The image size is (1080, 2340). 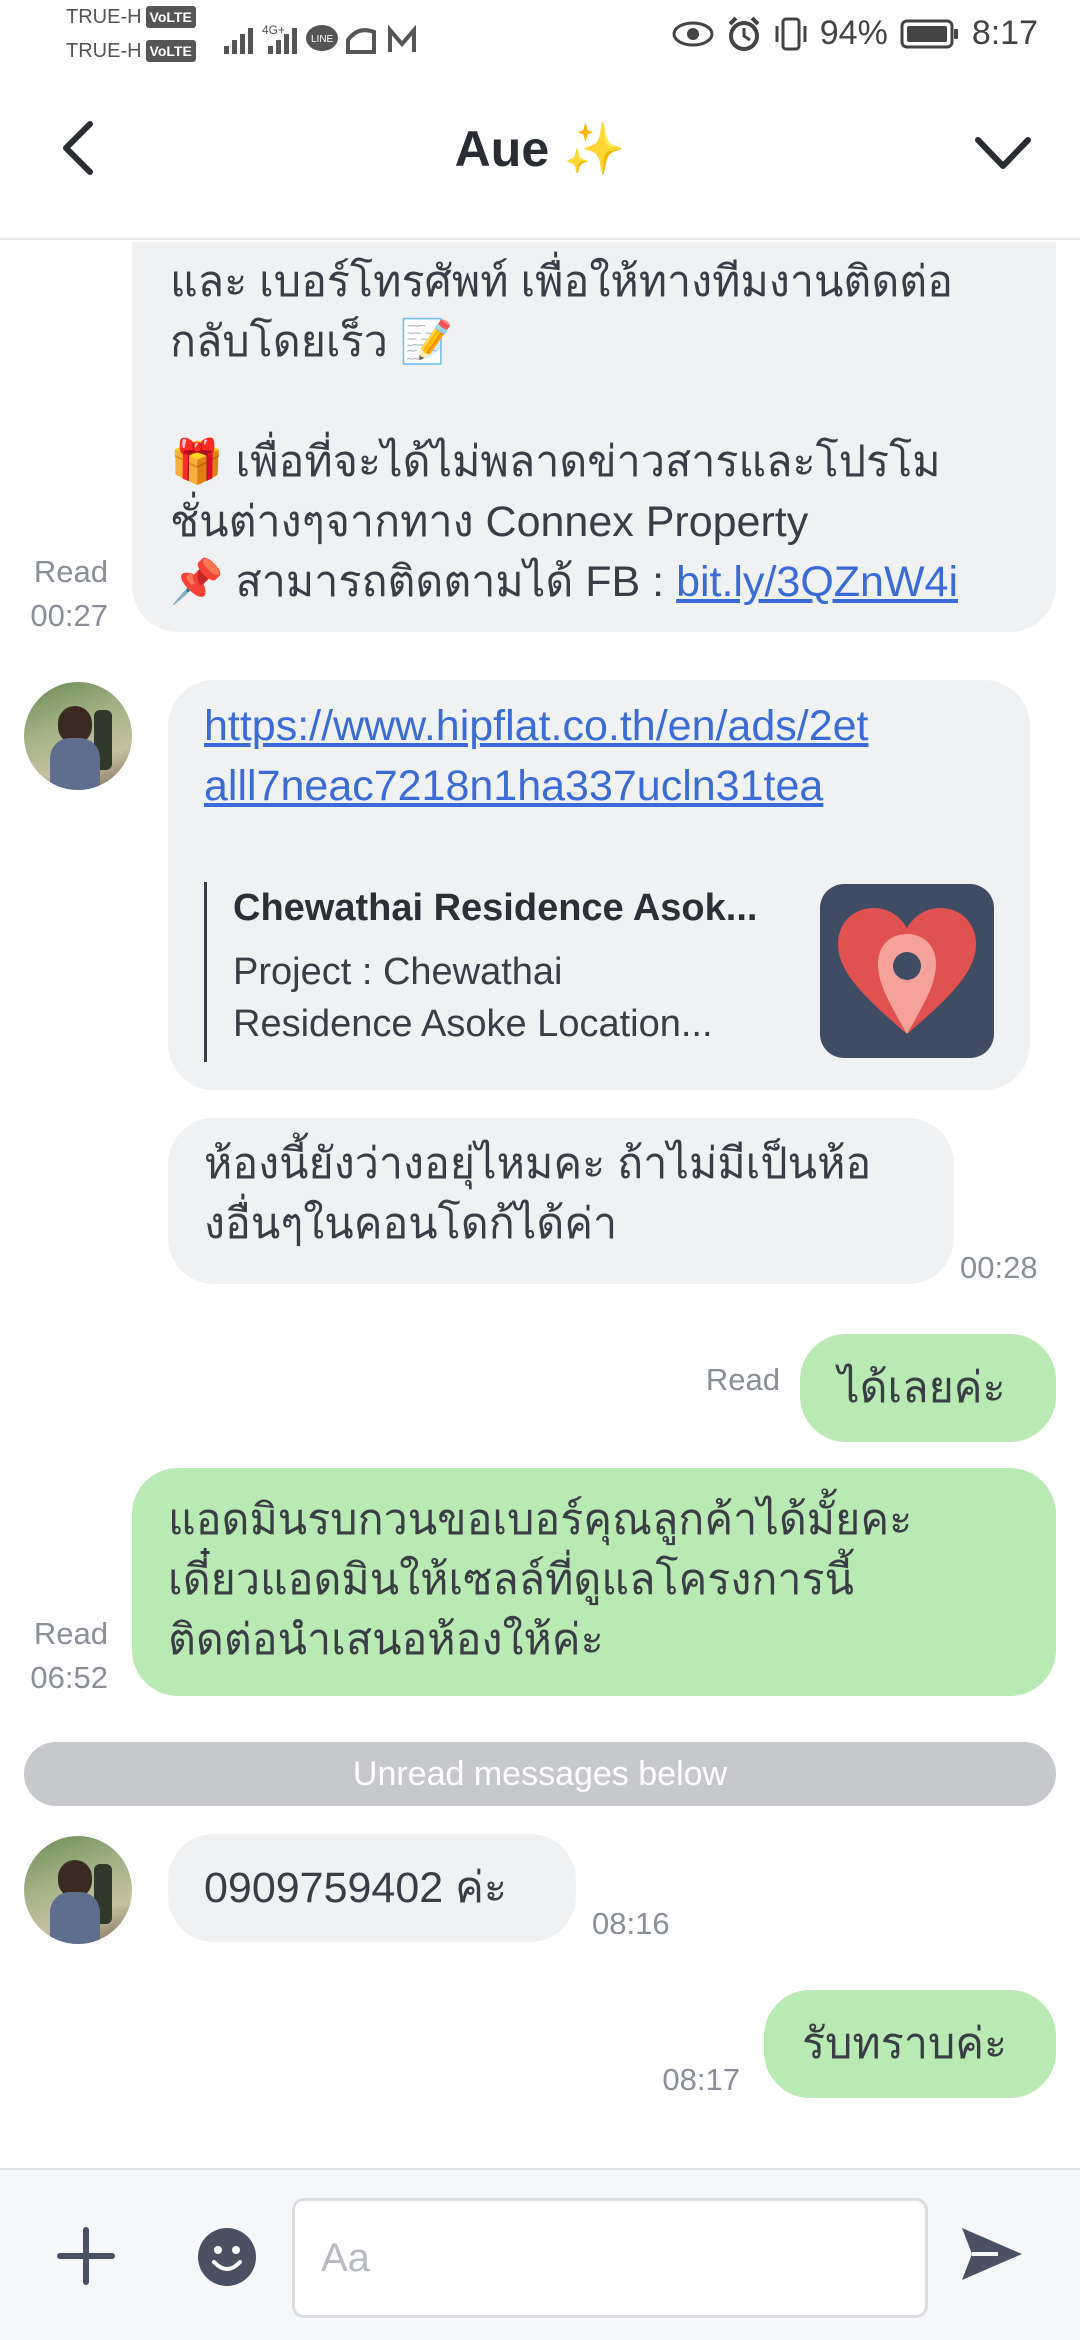 I want to click on message-text: ชั่นต่างๆจากทาง Connex Property, so click(x=489, y=522).